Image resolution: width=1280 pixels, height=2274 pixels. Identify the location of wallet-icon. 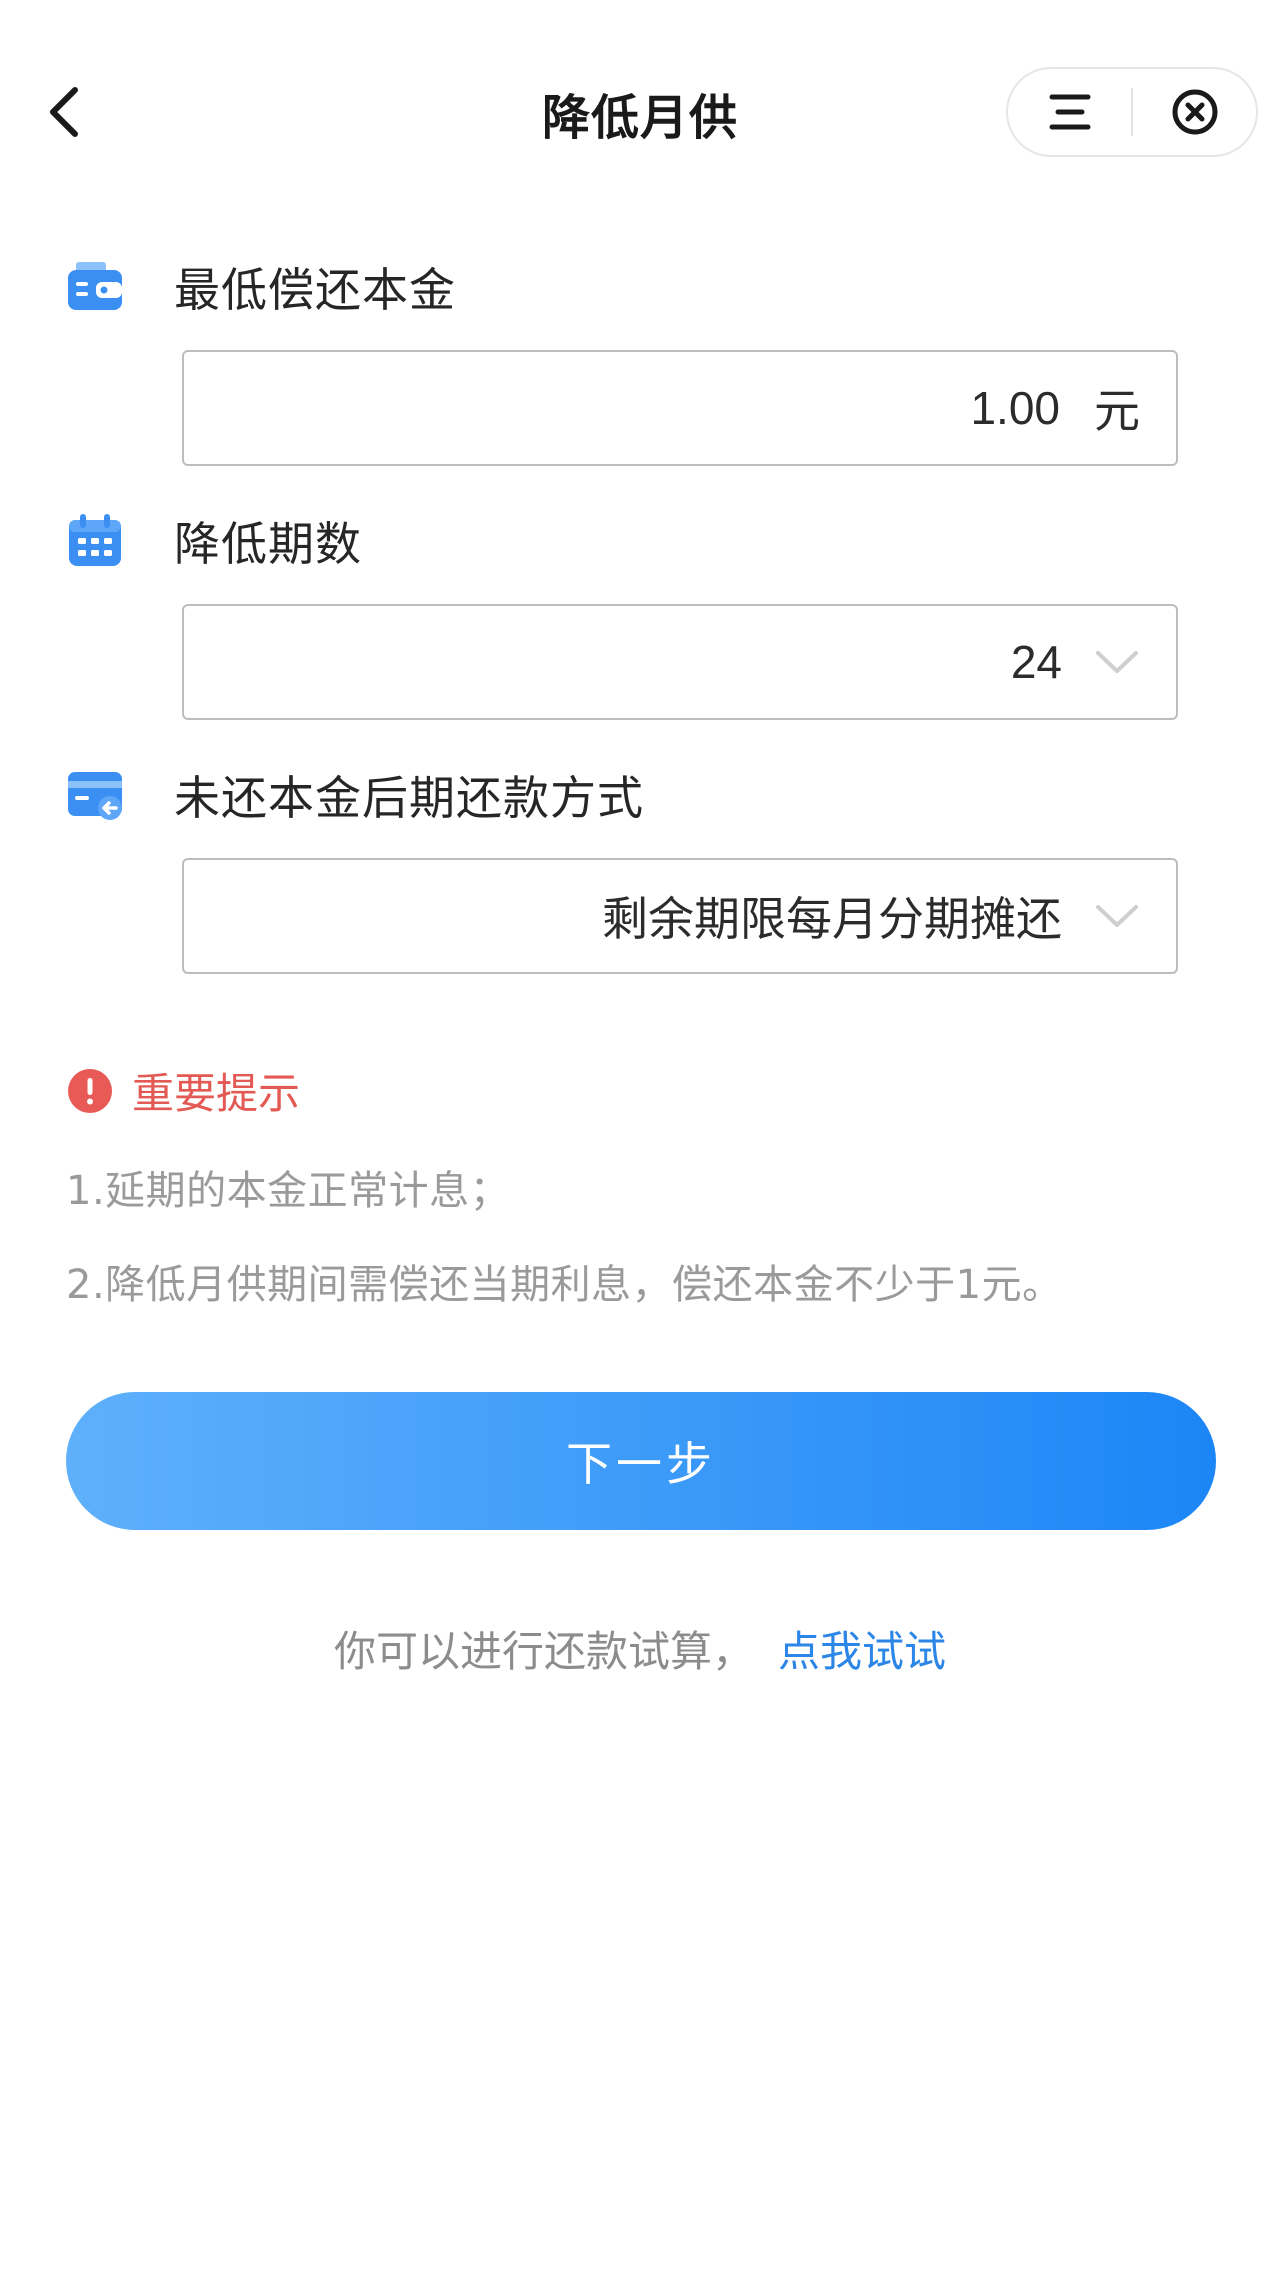
(95, 287).